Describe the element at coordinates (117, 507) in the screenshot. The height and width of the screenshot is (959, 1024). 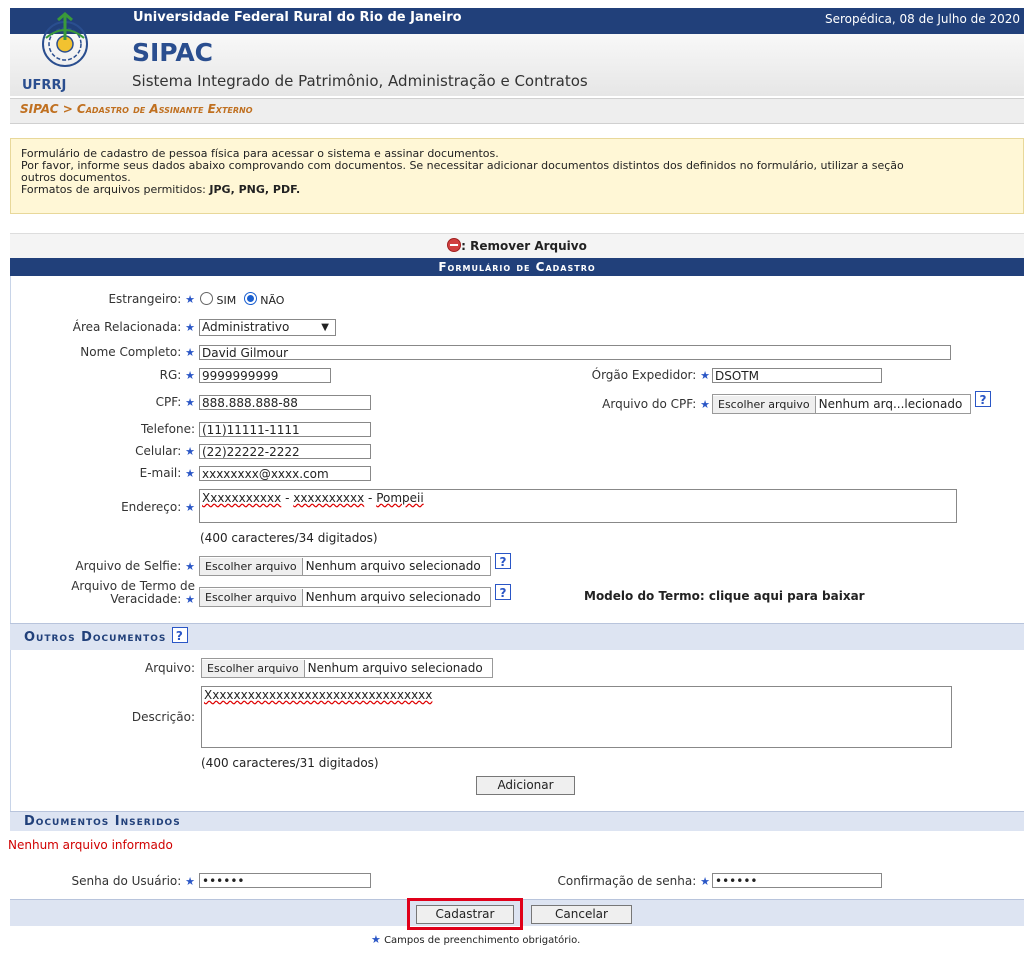
I see `endereco-label: Endereço: ★` at that location.